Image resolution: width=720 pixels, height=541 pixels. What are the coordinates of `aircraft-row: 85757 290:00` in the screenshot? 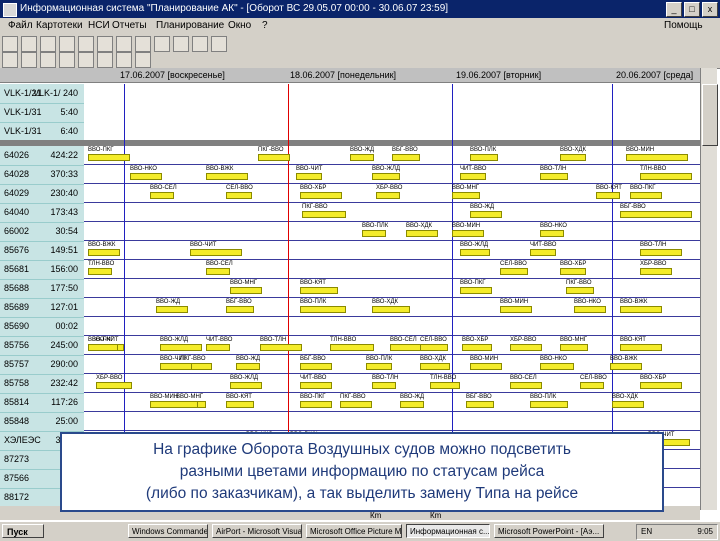 It's located at (42, 365).